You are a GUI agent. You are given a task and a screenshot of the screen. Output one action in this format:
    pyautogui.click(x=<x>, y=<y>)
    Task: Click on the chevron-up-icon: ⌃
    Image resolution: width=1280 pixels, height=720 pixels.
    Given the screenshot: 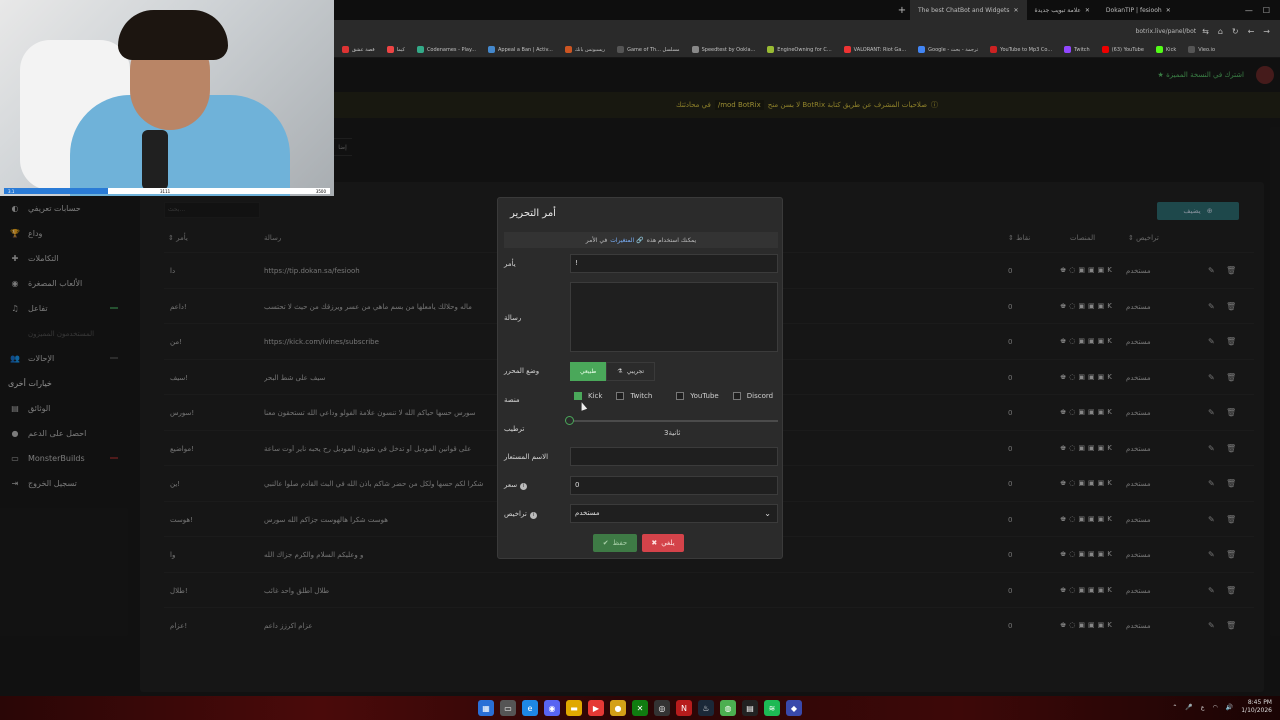 What is the action you would take?
    pyautogui.click(x=1174, y=707)
    